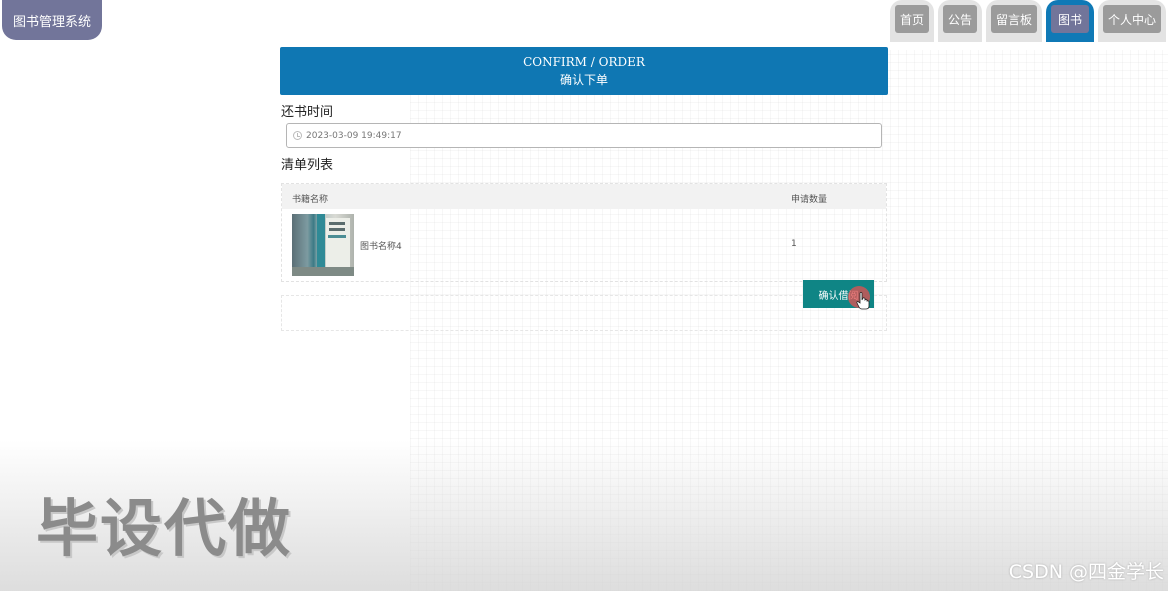 This screenshot has width=1168, height=591. I want to click on nav-tab-label: 个人中心, so click(1132, 19).